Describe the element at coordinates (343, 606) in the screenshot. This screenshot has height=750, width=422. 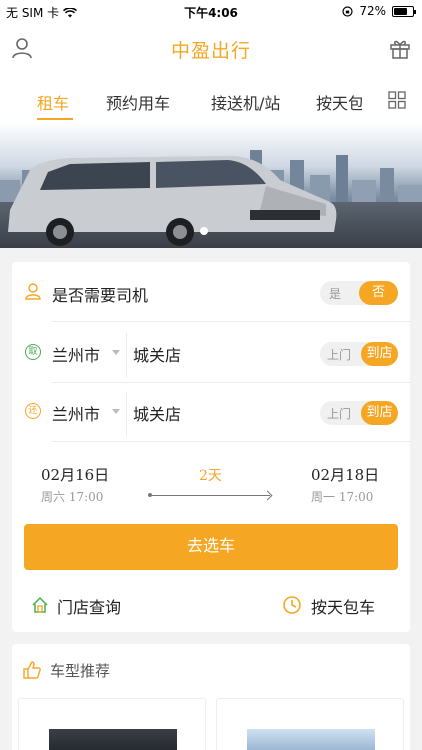
I see `daily-charter-link: 按天包车` at that location.